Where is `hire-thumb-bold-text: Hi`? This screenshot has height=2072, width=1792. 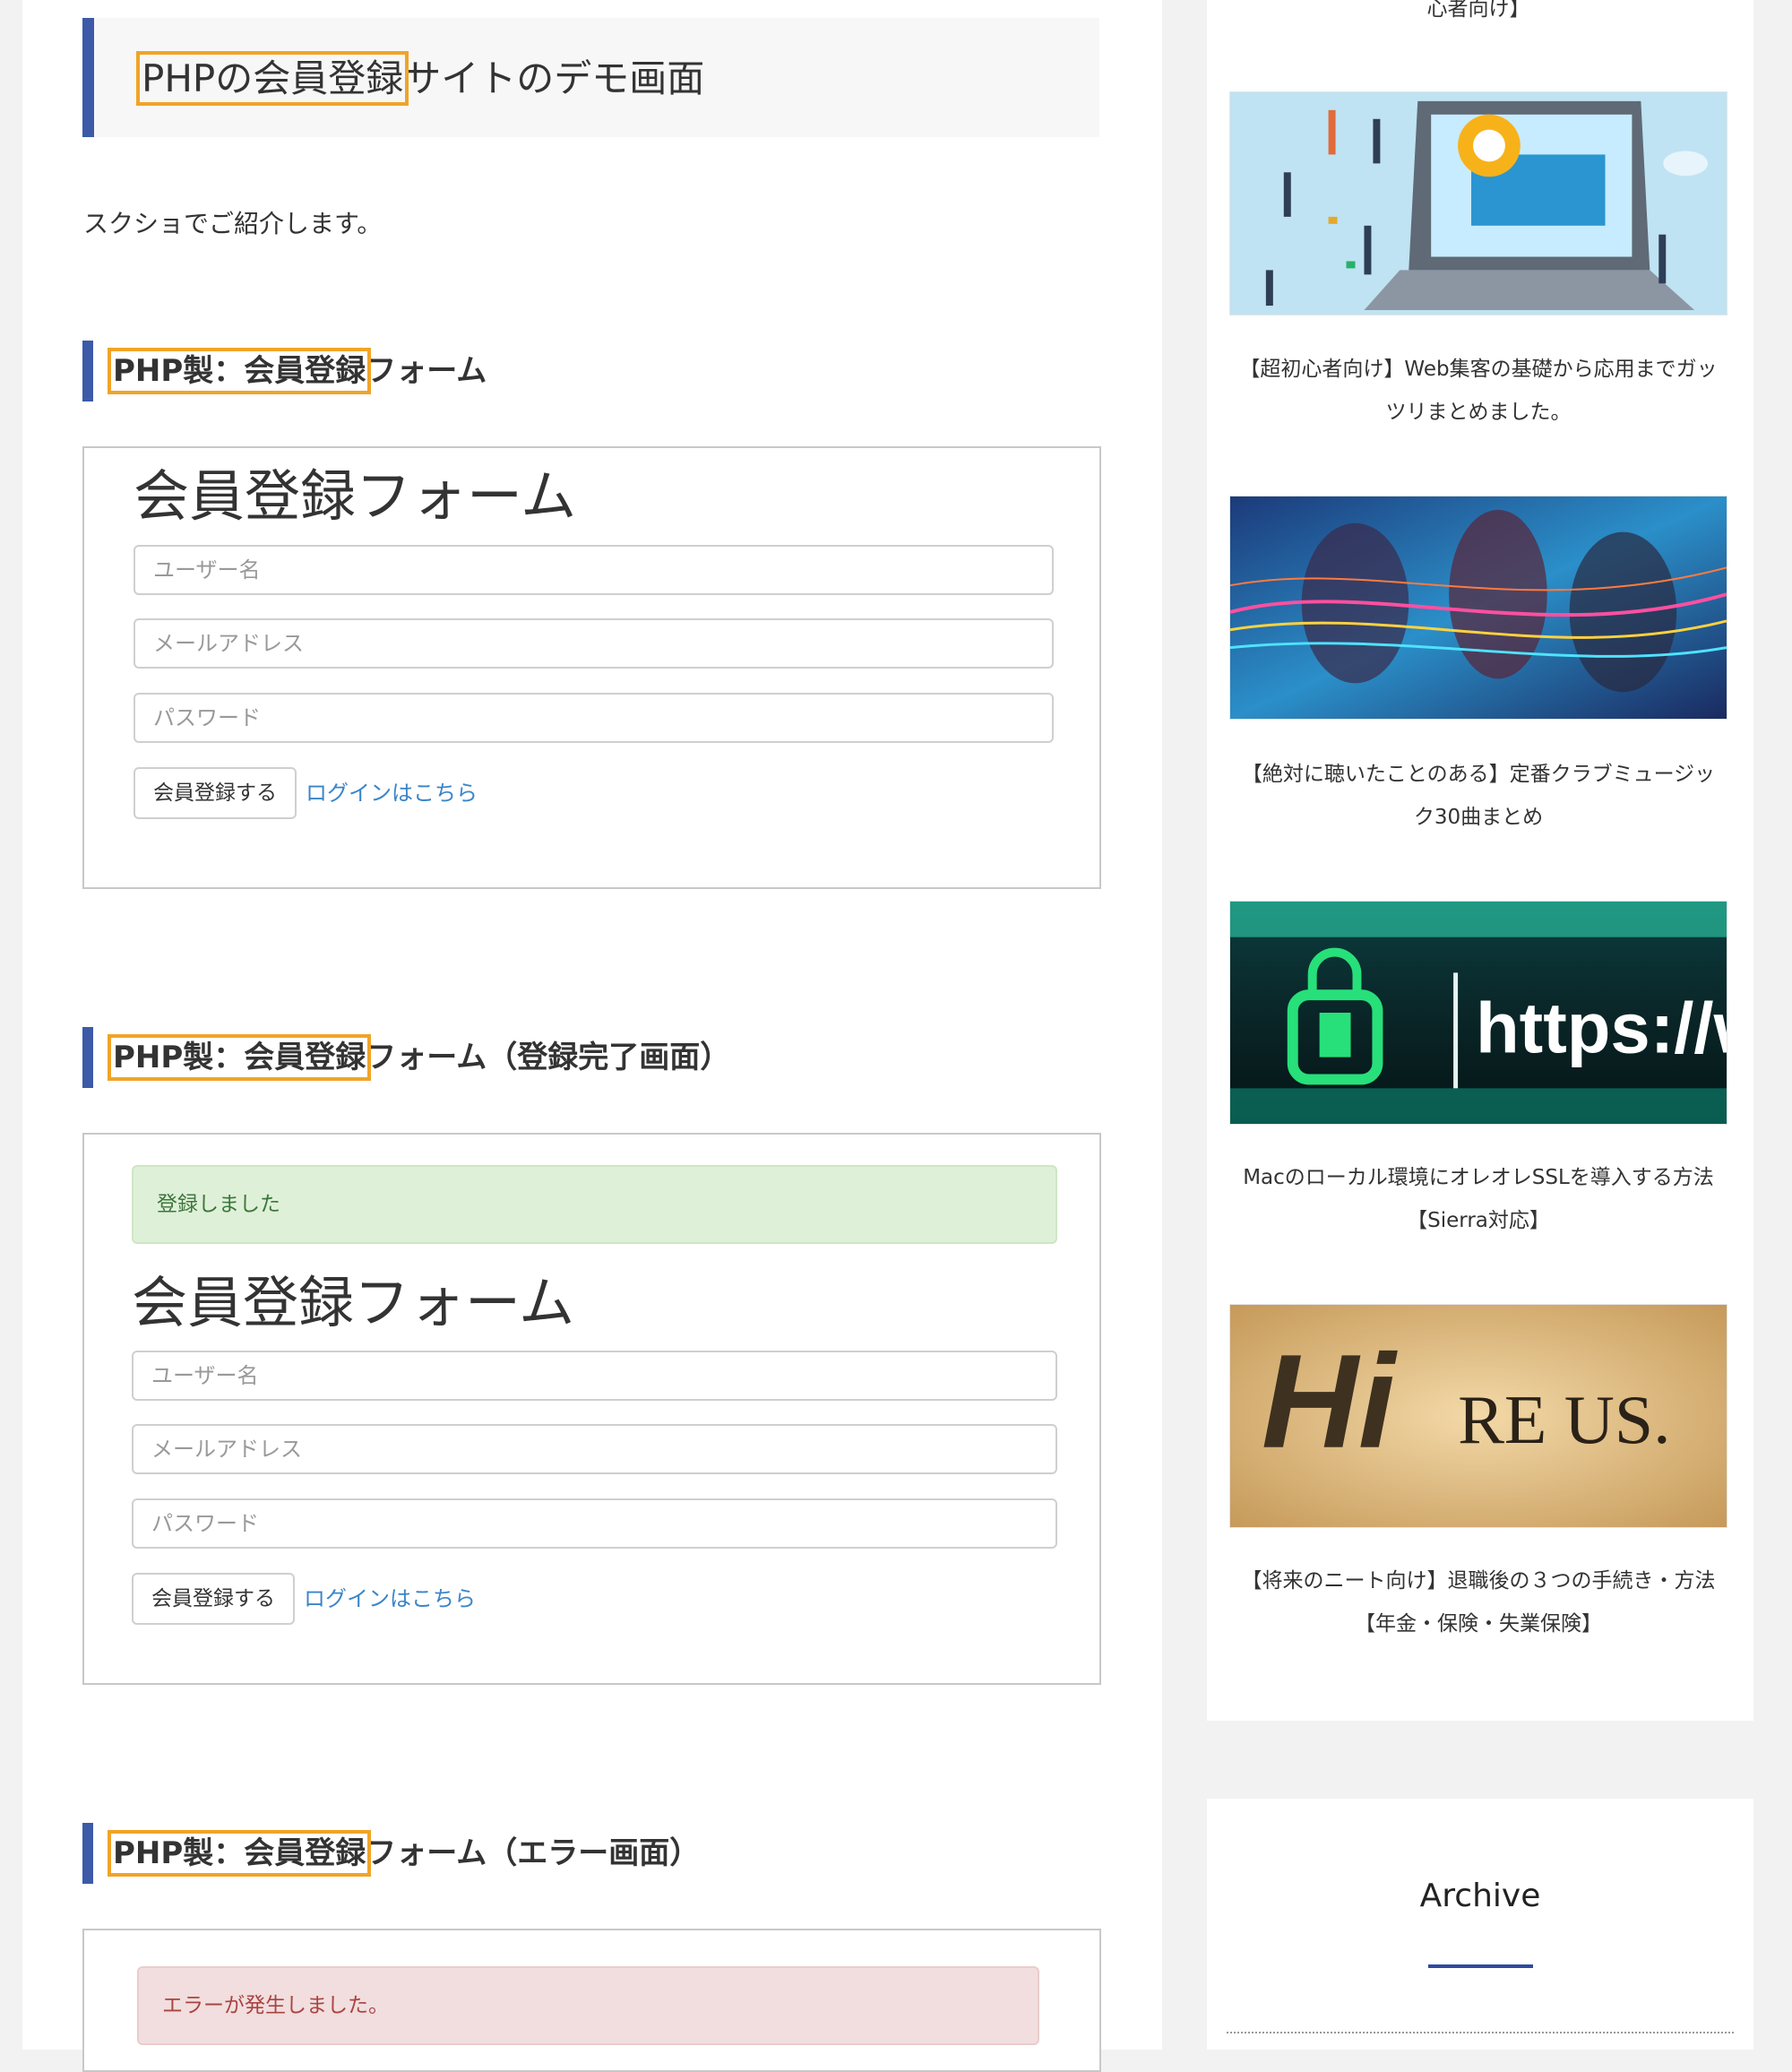 hire-thumb-bold-text: Hi is located at coordinates (1330, 1401).